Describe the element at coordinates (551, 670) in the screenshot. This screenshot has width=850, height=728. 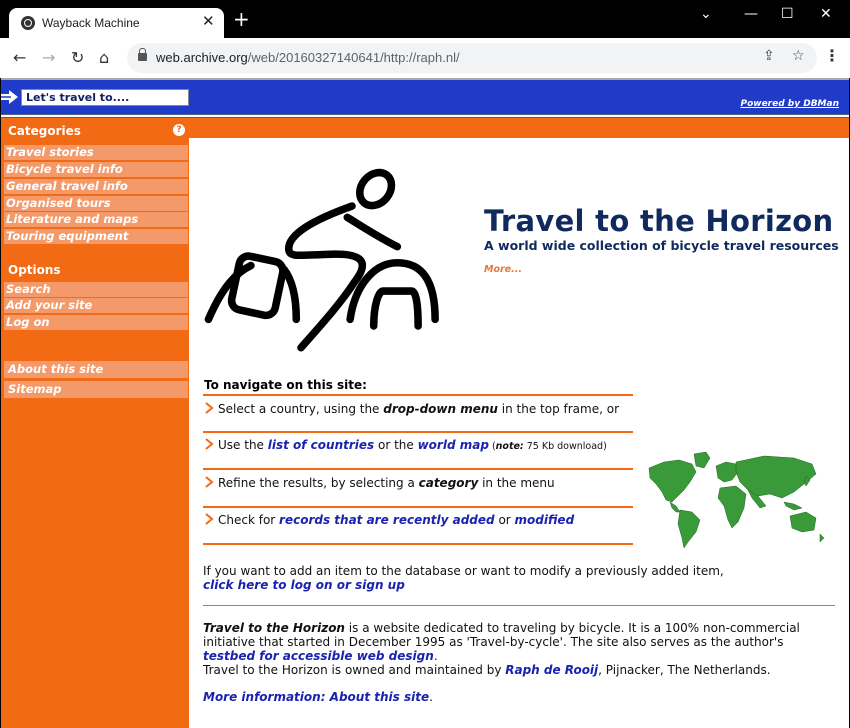
I see `author-link: Raph de Rooij` at that location.